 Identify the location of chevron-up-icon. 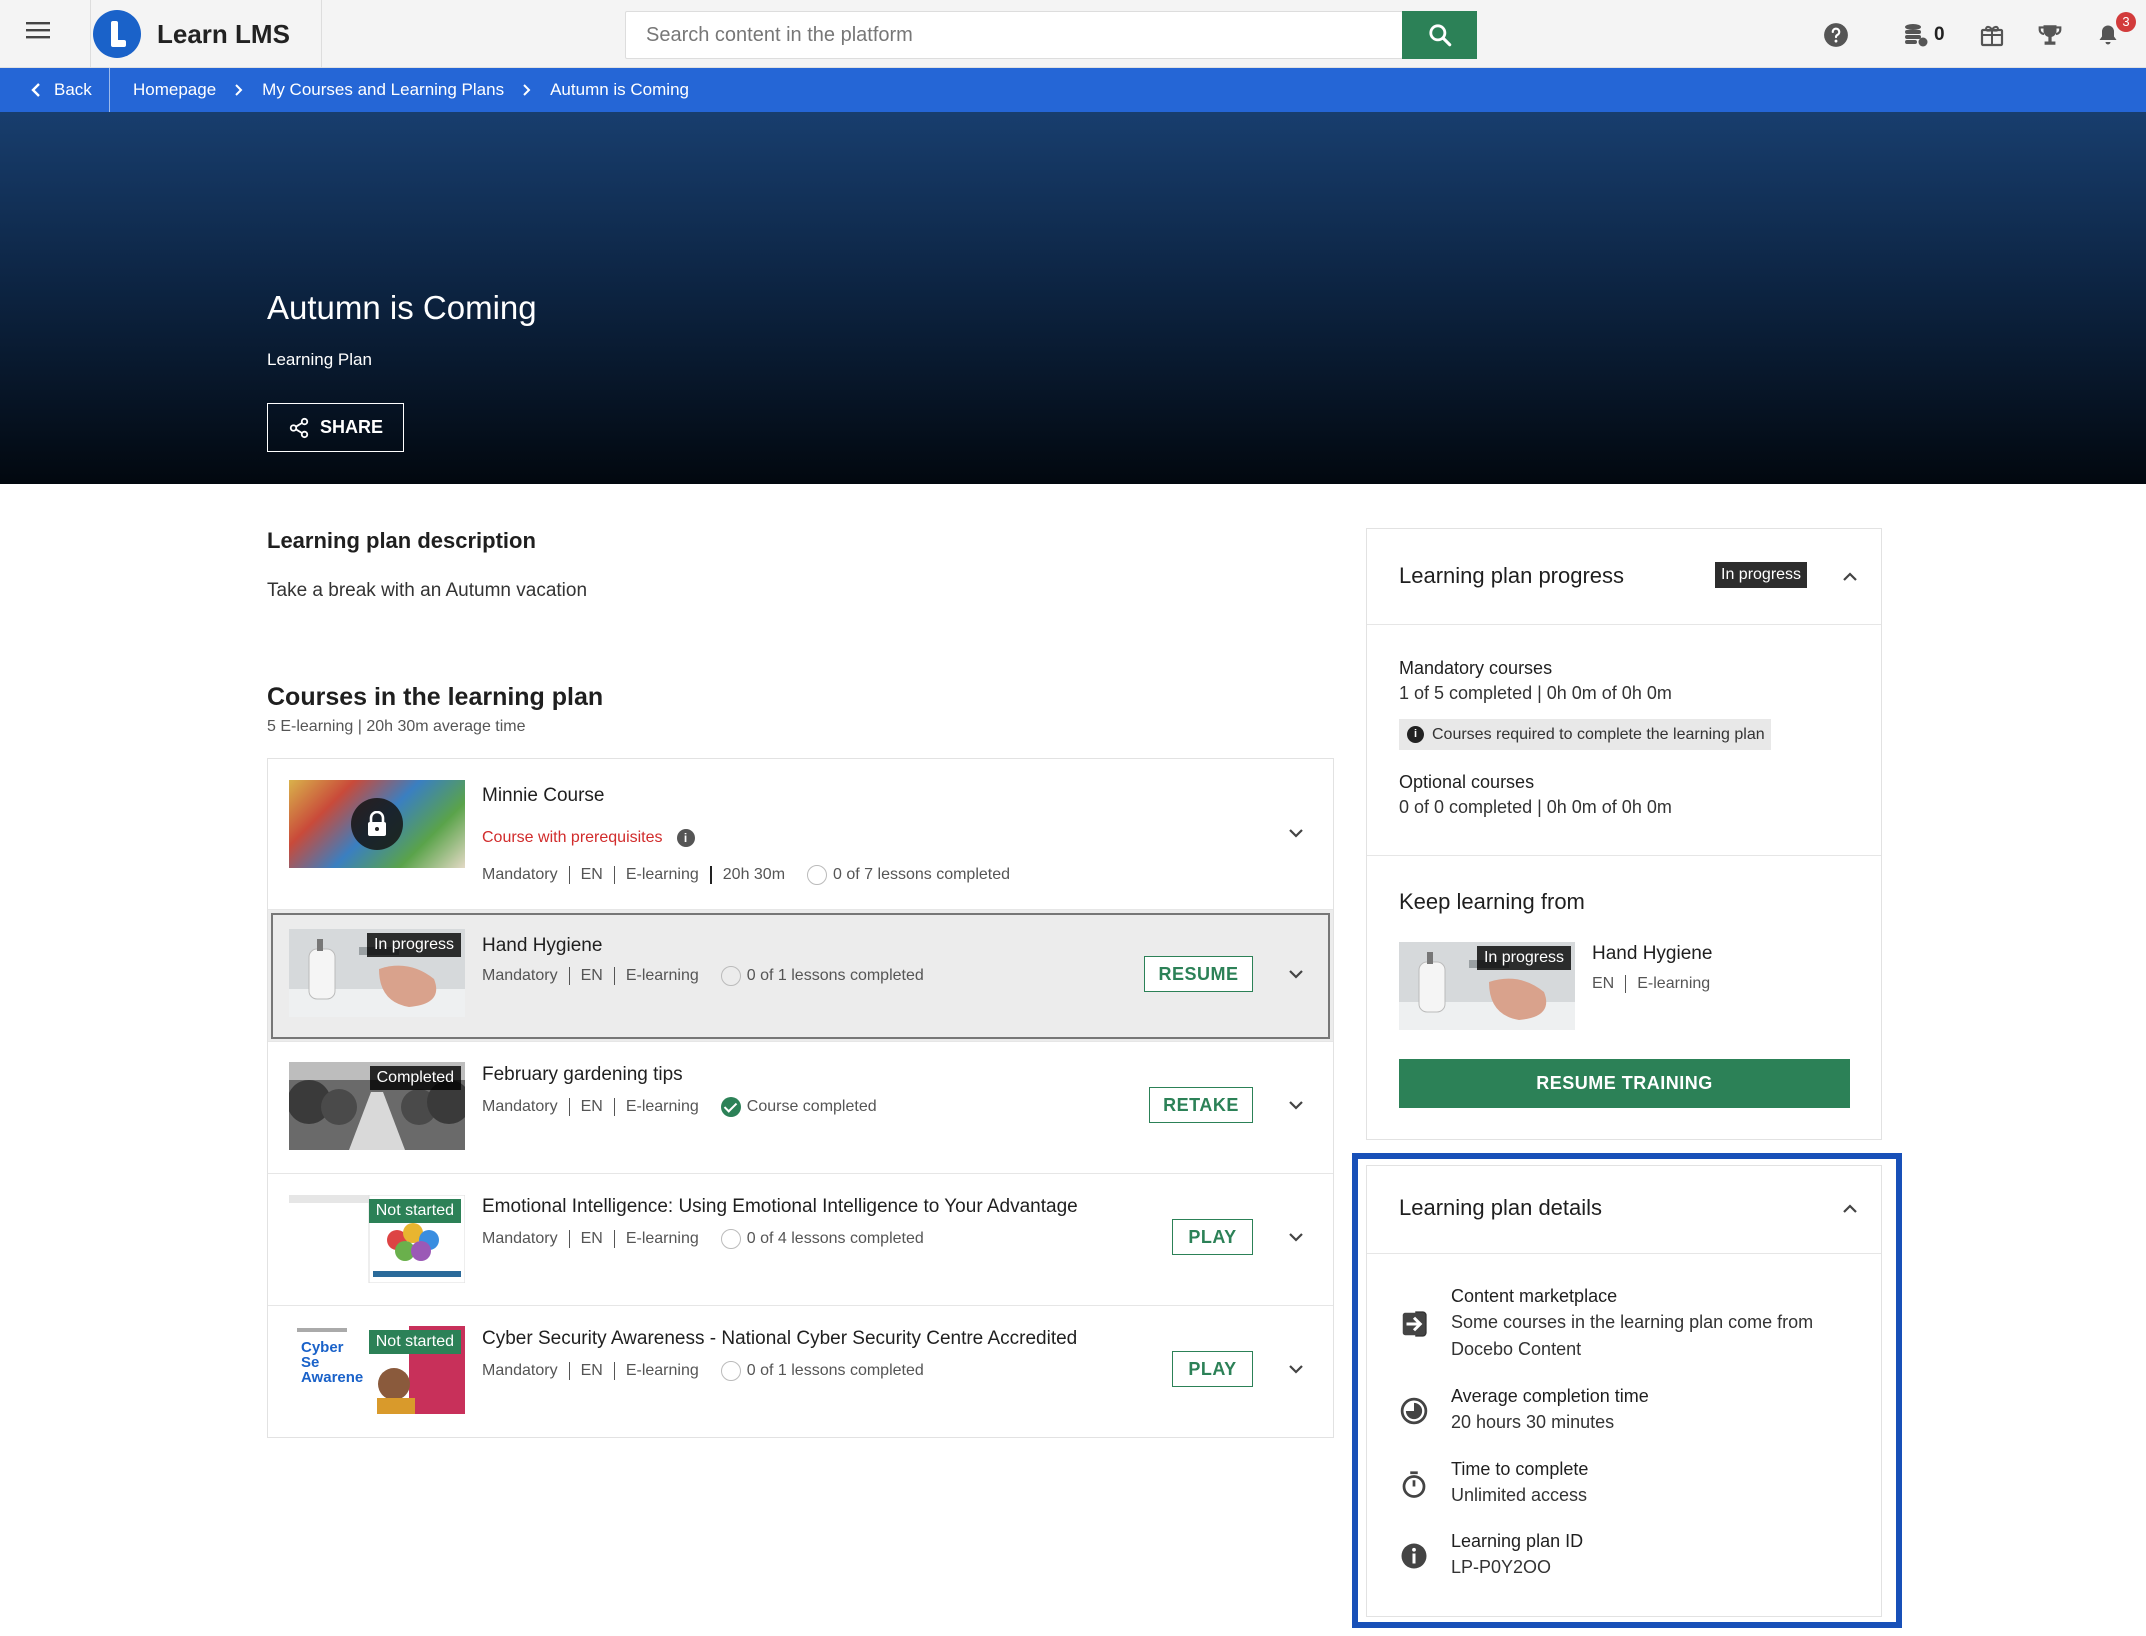
(1850, 577).